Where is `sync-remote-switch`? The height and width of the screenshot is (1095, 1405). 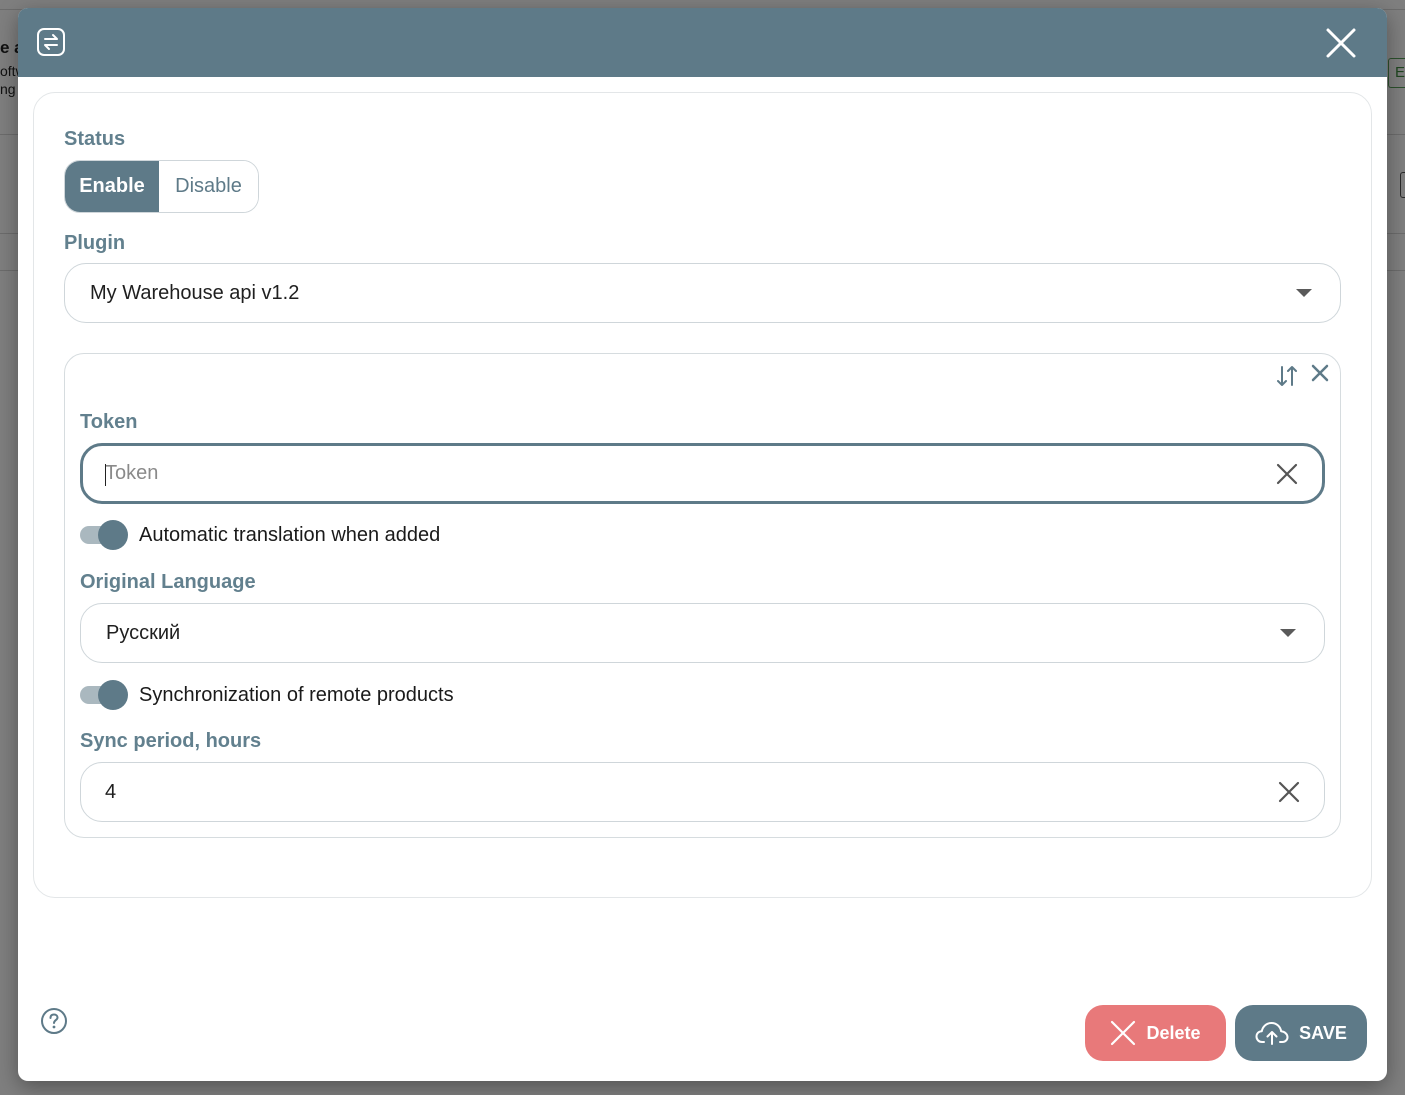
sync-remote-switch is located at coordinates (104, 695).